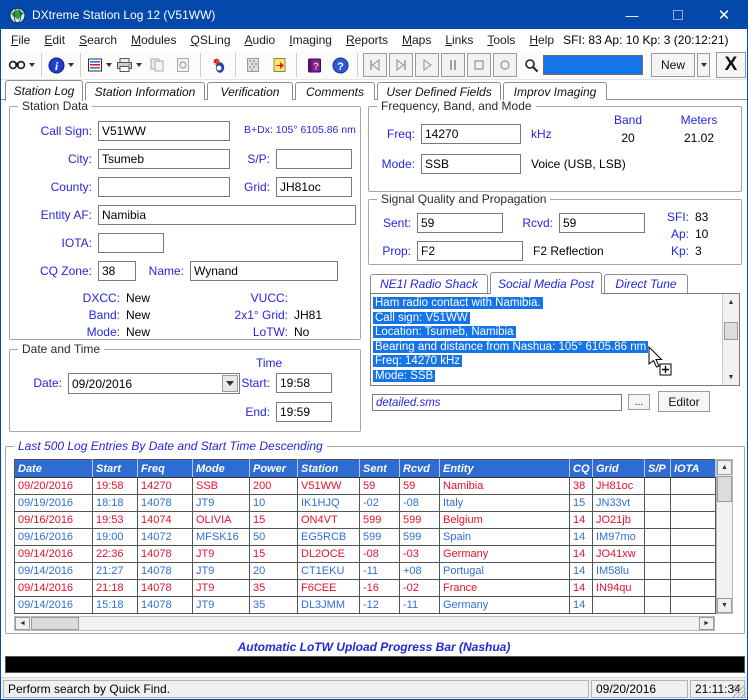  I want to click on scroll-left-icon: ◄, so click(22, 623).